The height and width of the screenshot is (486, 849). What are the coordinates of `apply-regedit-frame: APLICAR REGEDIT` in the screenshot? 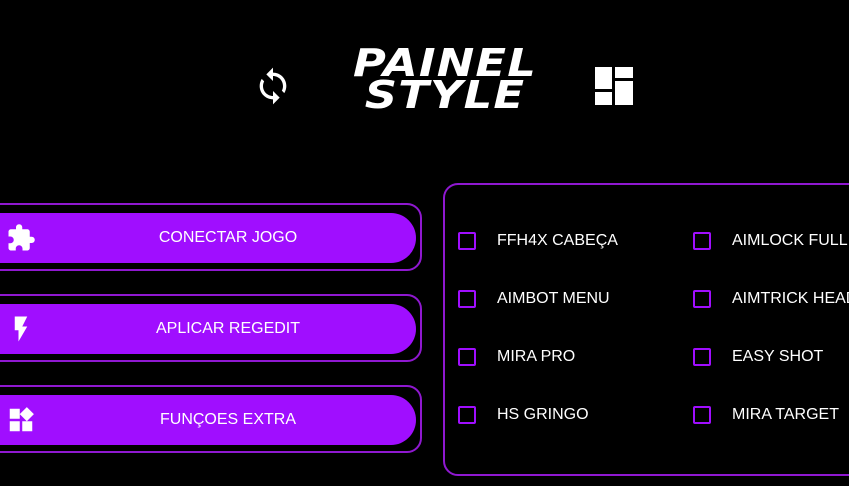 It's located at (211, 328).